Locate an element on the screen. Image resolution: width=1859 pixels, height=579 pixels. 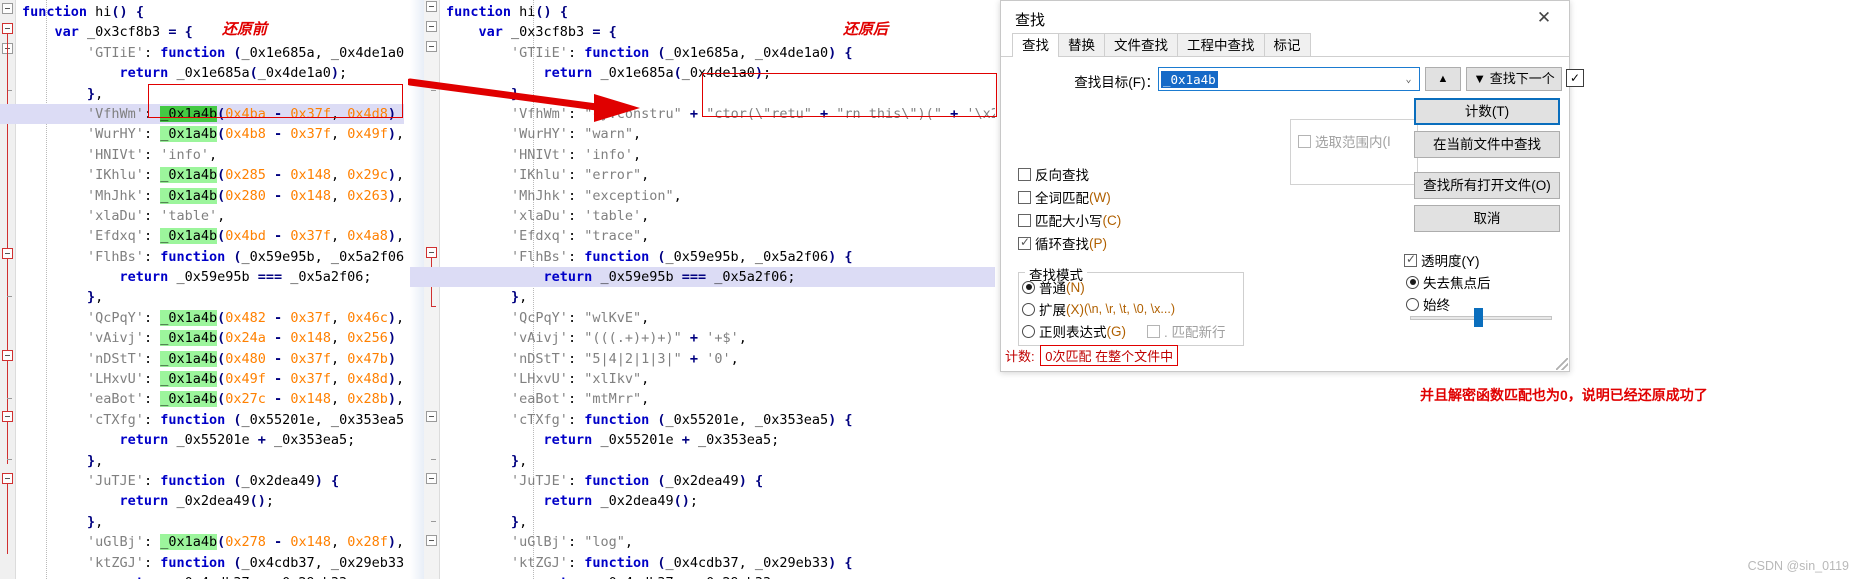
code-line: 'VfhWm': _0x1a4b(0x4ba - 0x37f, 0x4d8) + is located at coordinates (202, 114).